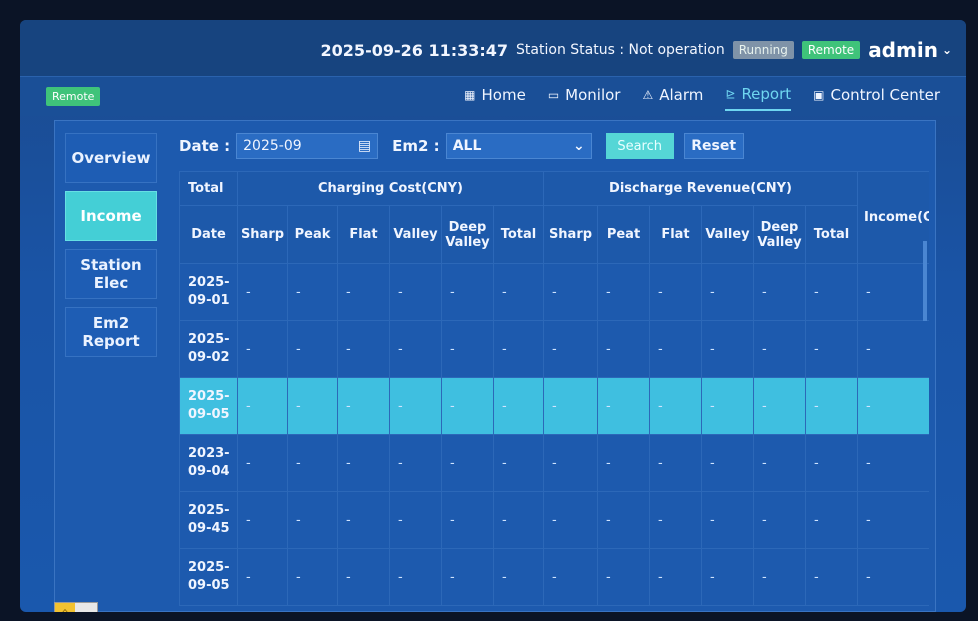 The image size is (978, 621). Describe the element at coordinates (639, 146) in the screenshot. I see `search-button: Search` at that location.